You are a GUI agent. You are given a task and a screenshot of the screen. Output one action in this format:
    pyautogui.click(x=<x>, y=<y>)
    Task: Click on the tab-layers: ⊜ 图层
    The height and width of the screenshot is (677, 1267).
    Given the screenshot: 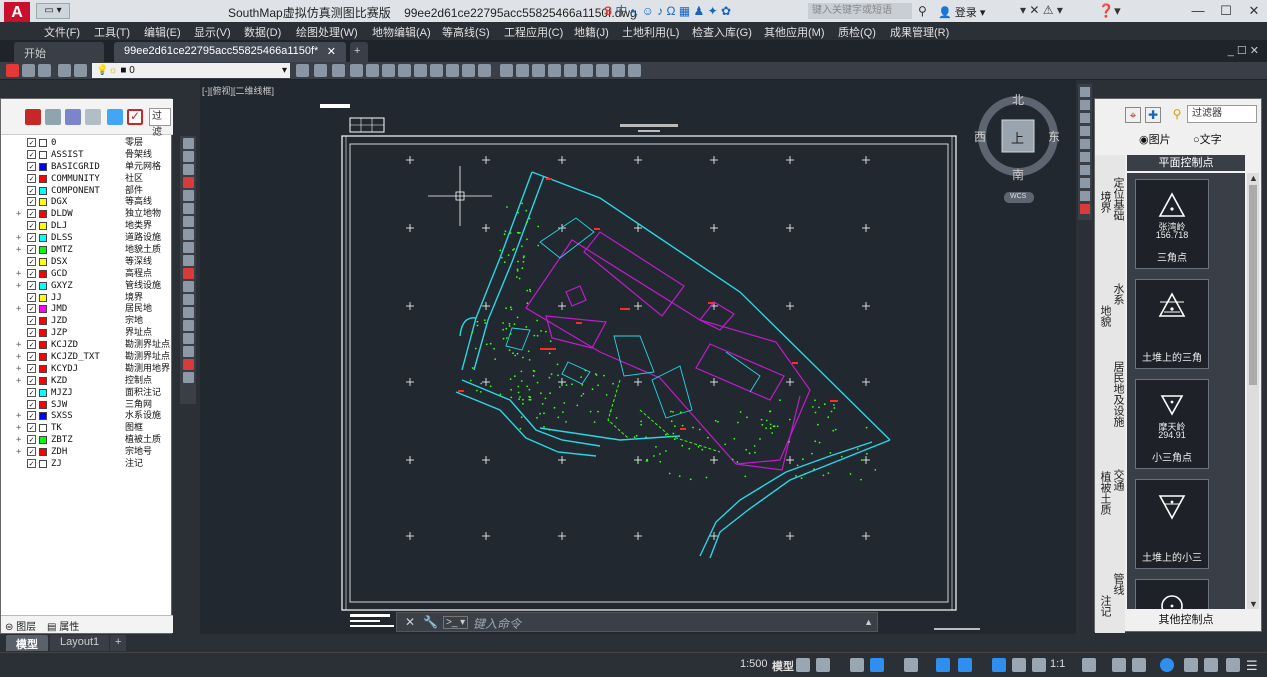 What is the action you would take?
    pyautogui.click(x=20, y=625)
    